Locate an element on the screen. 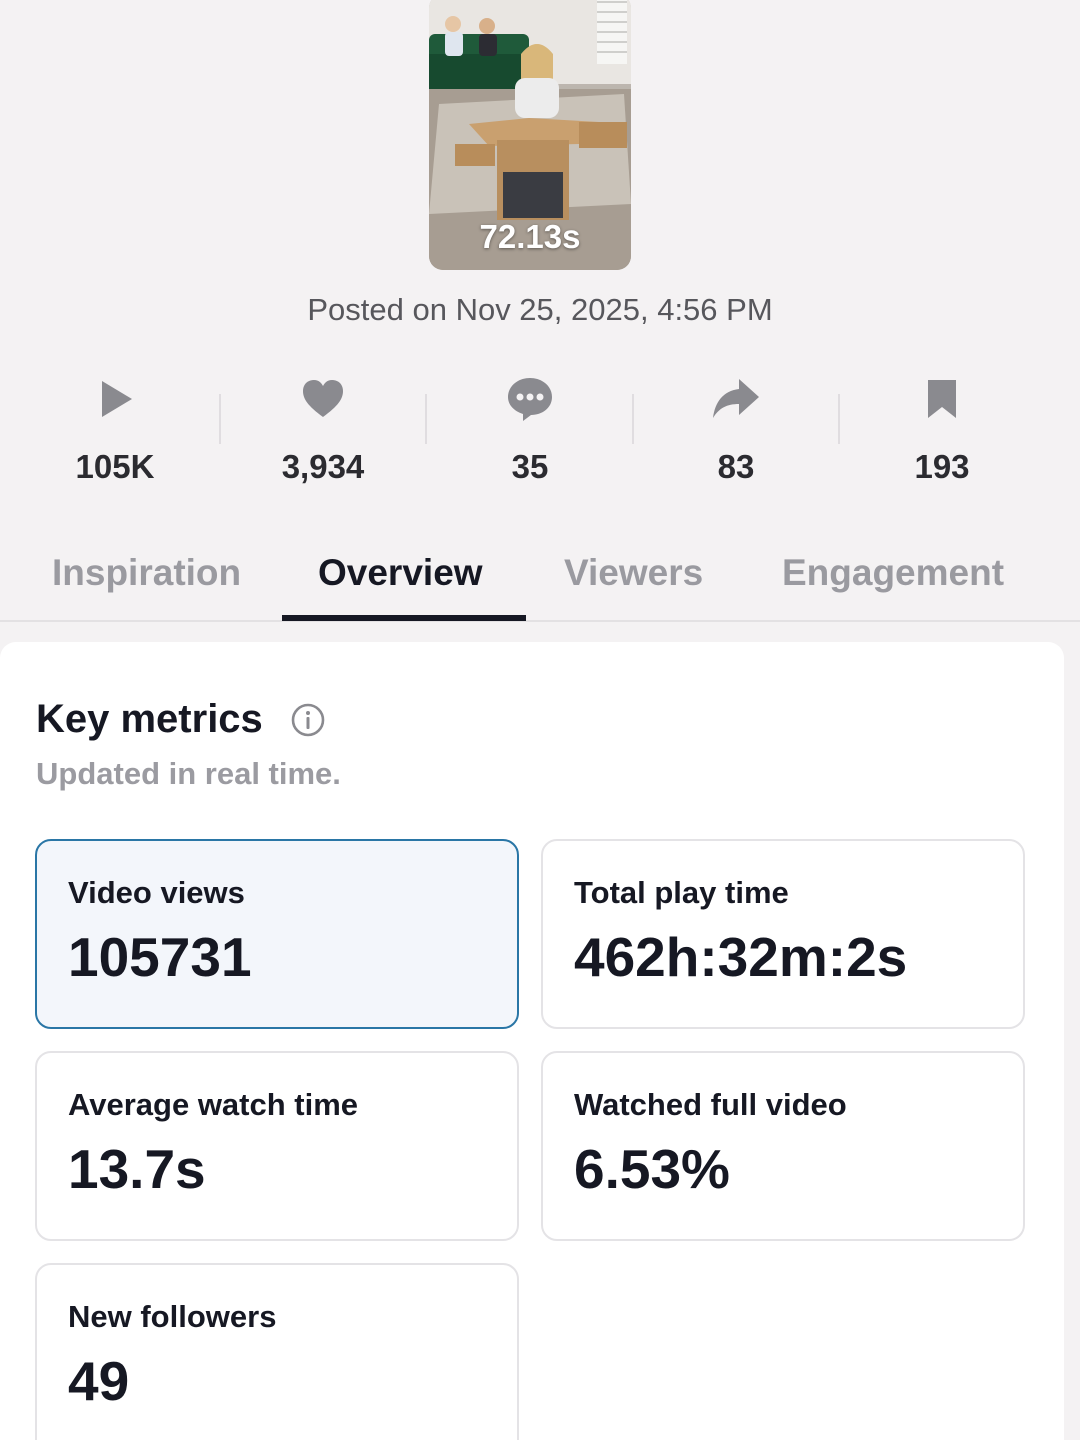 This screenshot has height=1440, width=1080. heart-icon is located at coordinates (323, 398).